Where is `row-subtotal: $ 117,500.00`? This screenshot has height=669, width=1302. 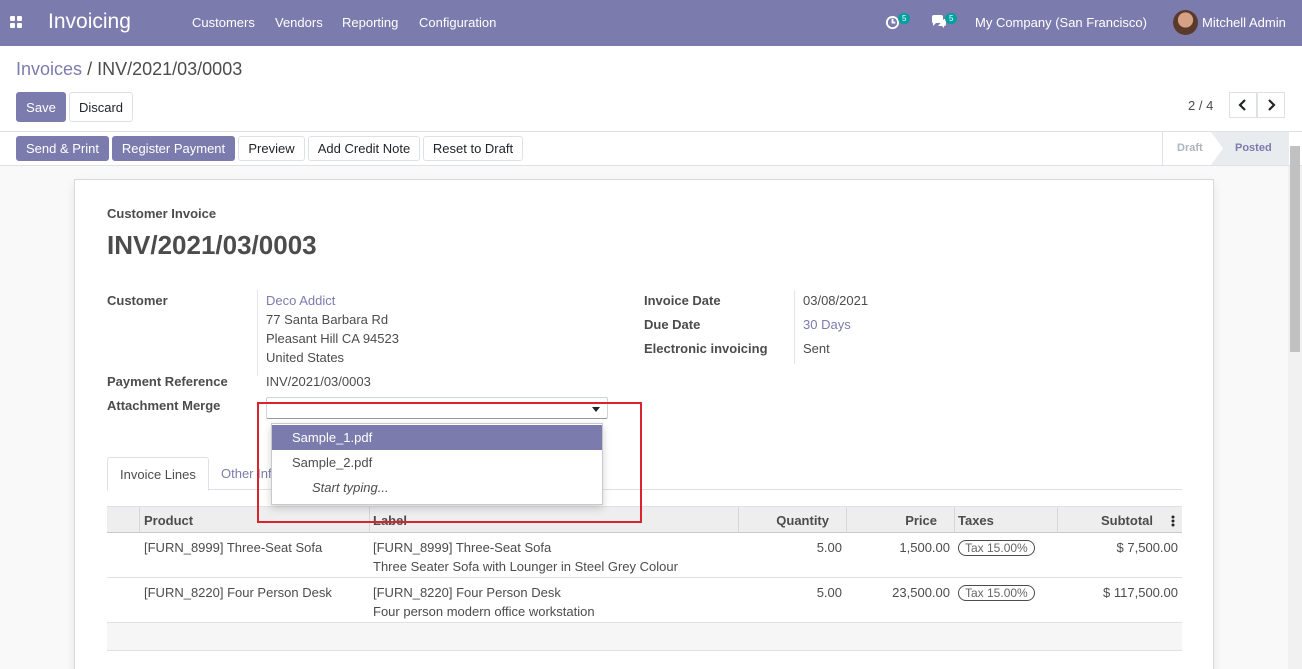
row-subtotal: $ 117,500.00 is located at coordinates (1140, 592).